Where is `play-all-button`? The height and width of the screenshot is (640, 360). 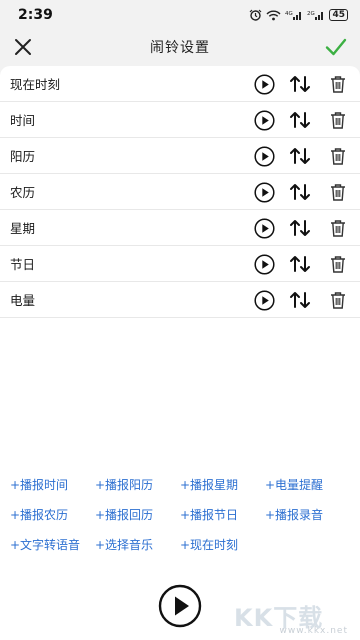 play-all-button is located at coordinates (180, 606).